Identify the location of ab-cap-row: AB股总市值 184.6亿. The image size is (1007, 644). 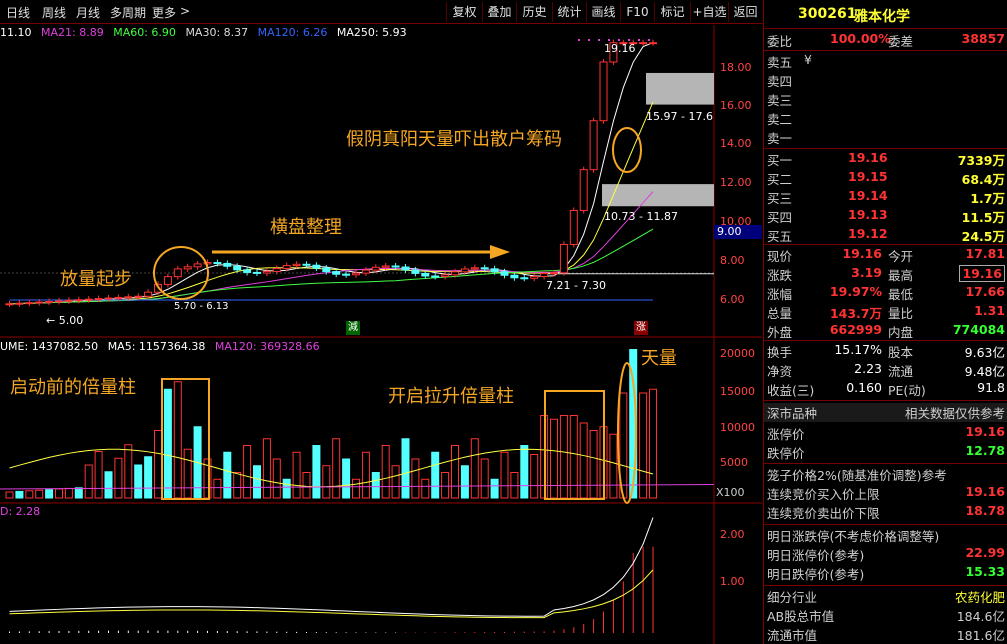
(886, 616).